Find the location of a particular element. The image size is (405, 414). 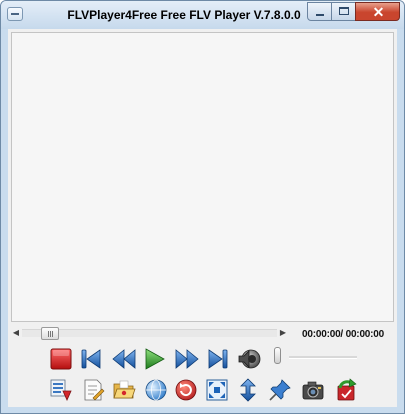

seek-left-arrow-icon: ◀ is located at coordinates (16, 333).